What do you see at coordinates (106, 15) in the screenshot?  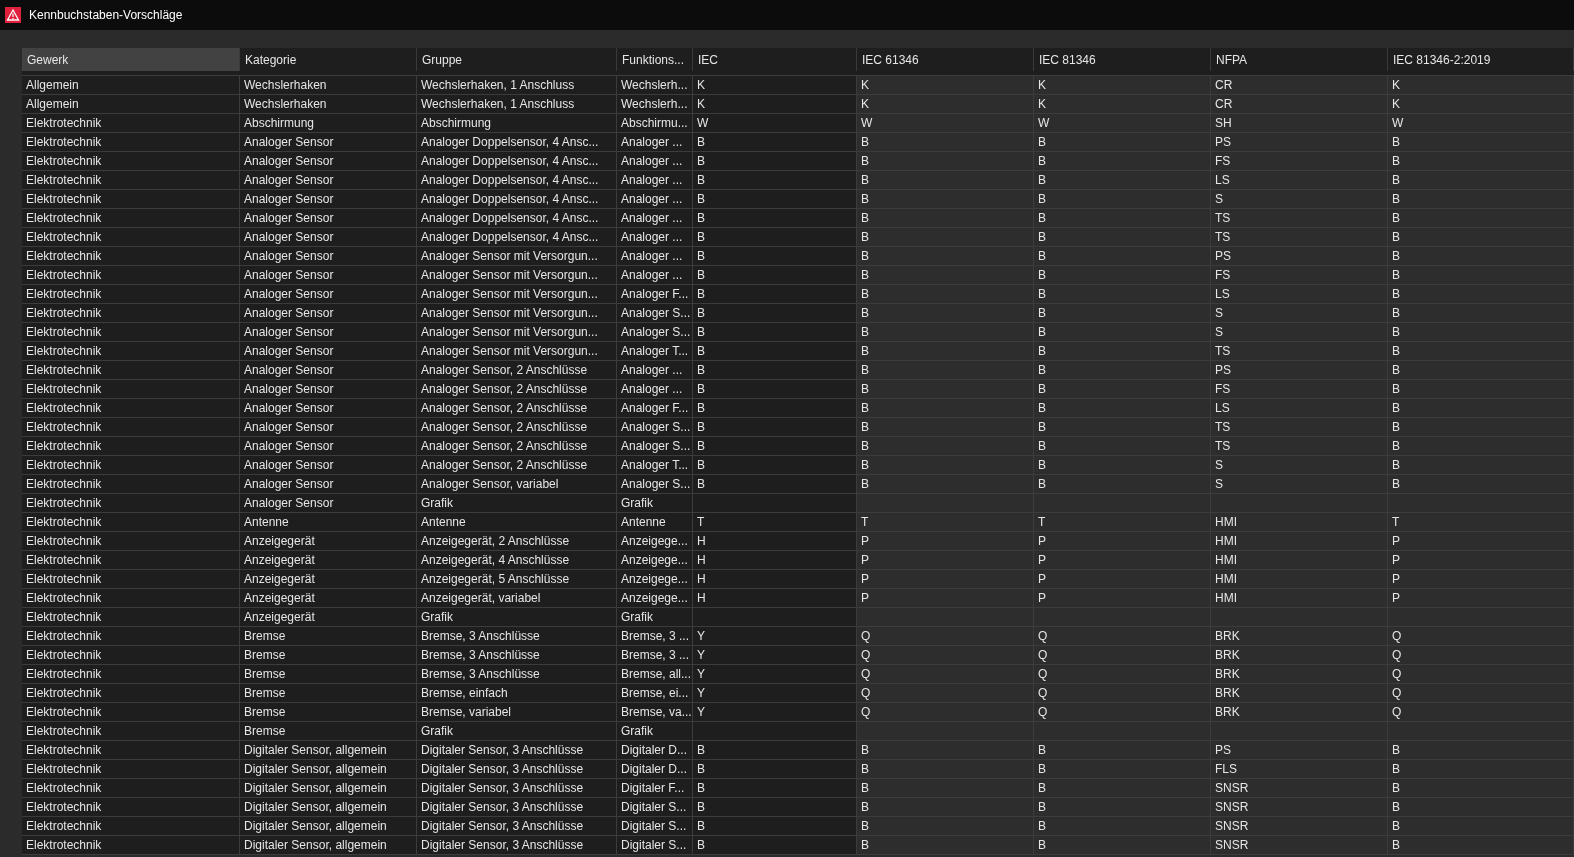 I see `window-title: Kennbuchstaben-Vorschläge` at bounding box center [106, 15].